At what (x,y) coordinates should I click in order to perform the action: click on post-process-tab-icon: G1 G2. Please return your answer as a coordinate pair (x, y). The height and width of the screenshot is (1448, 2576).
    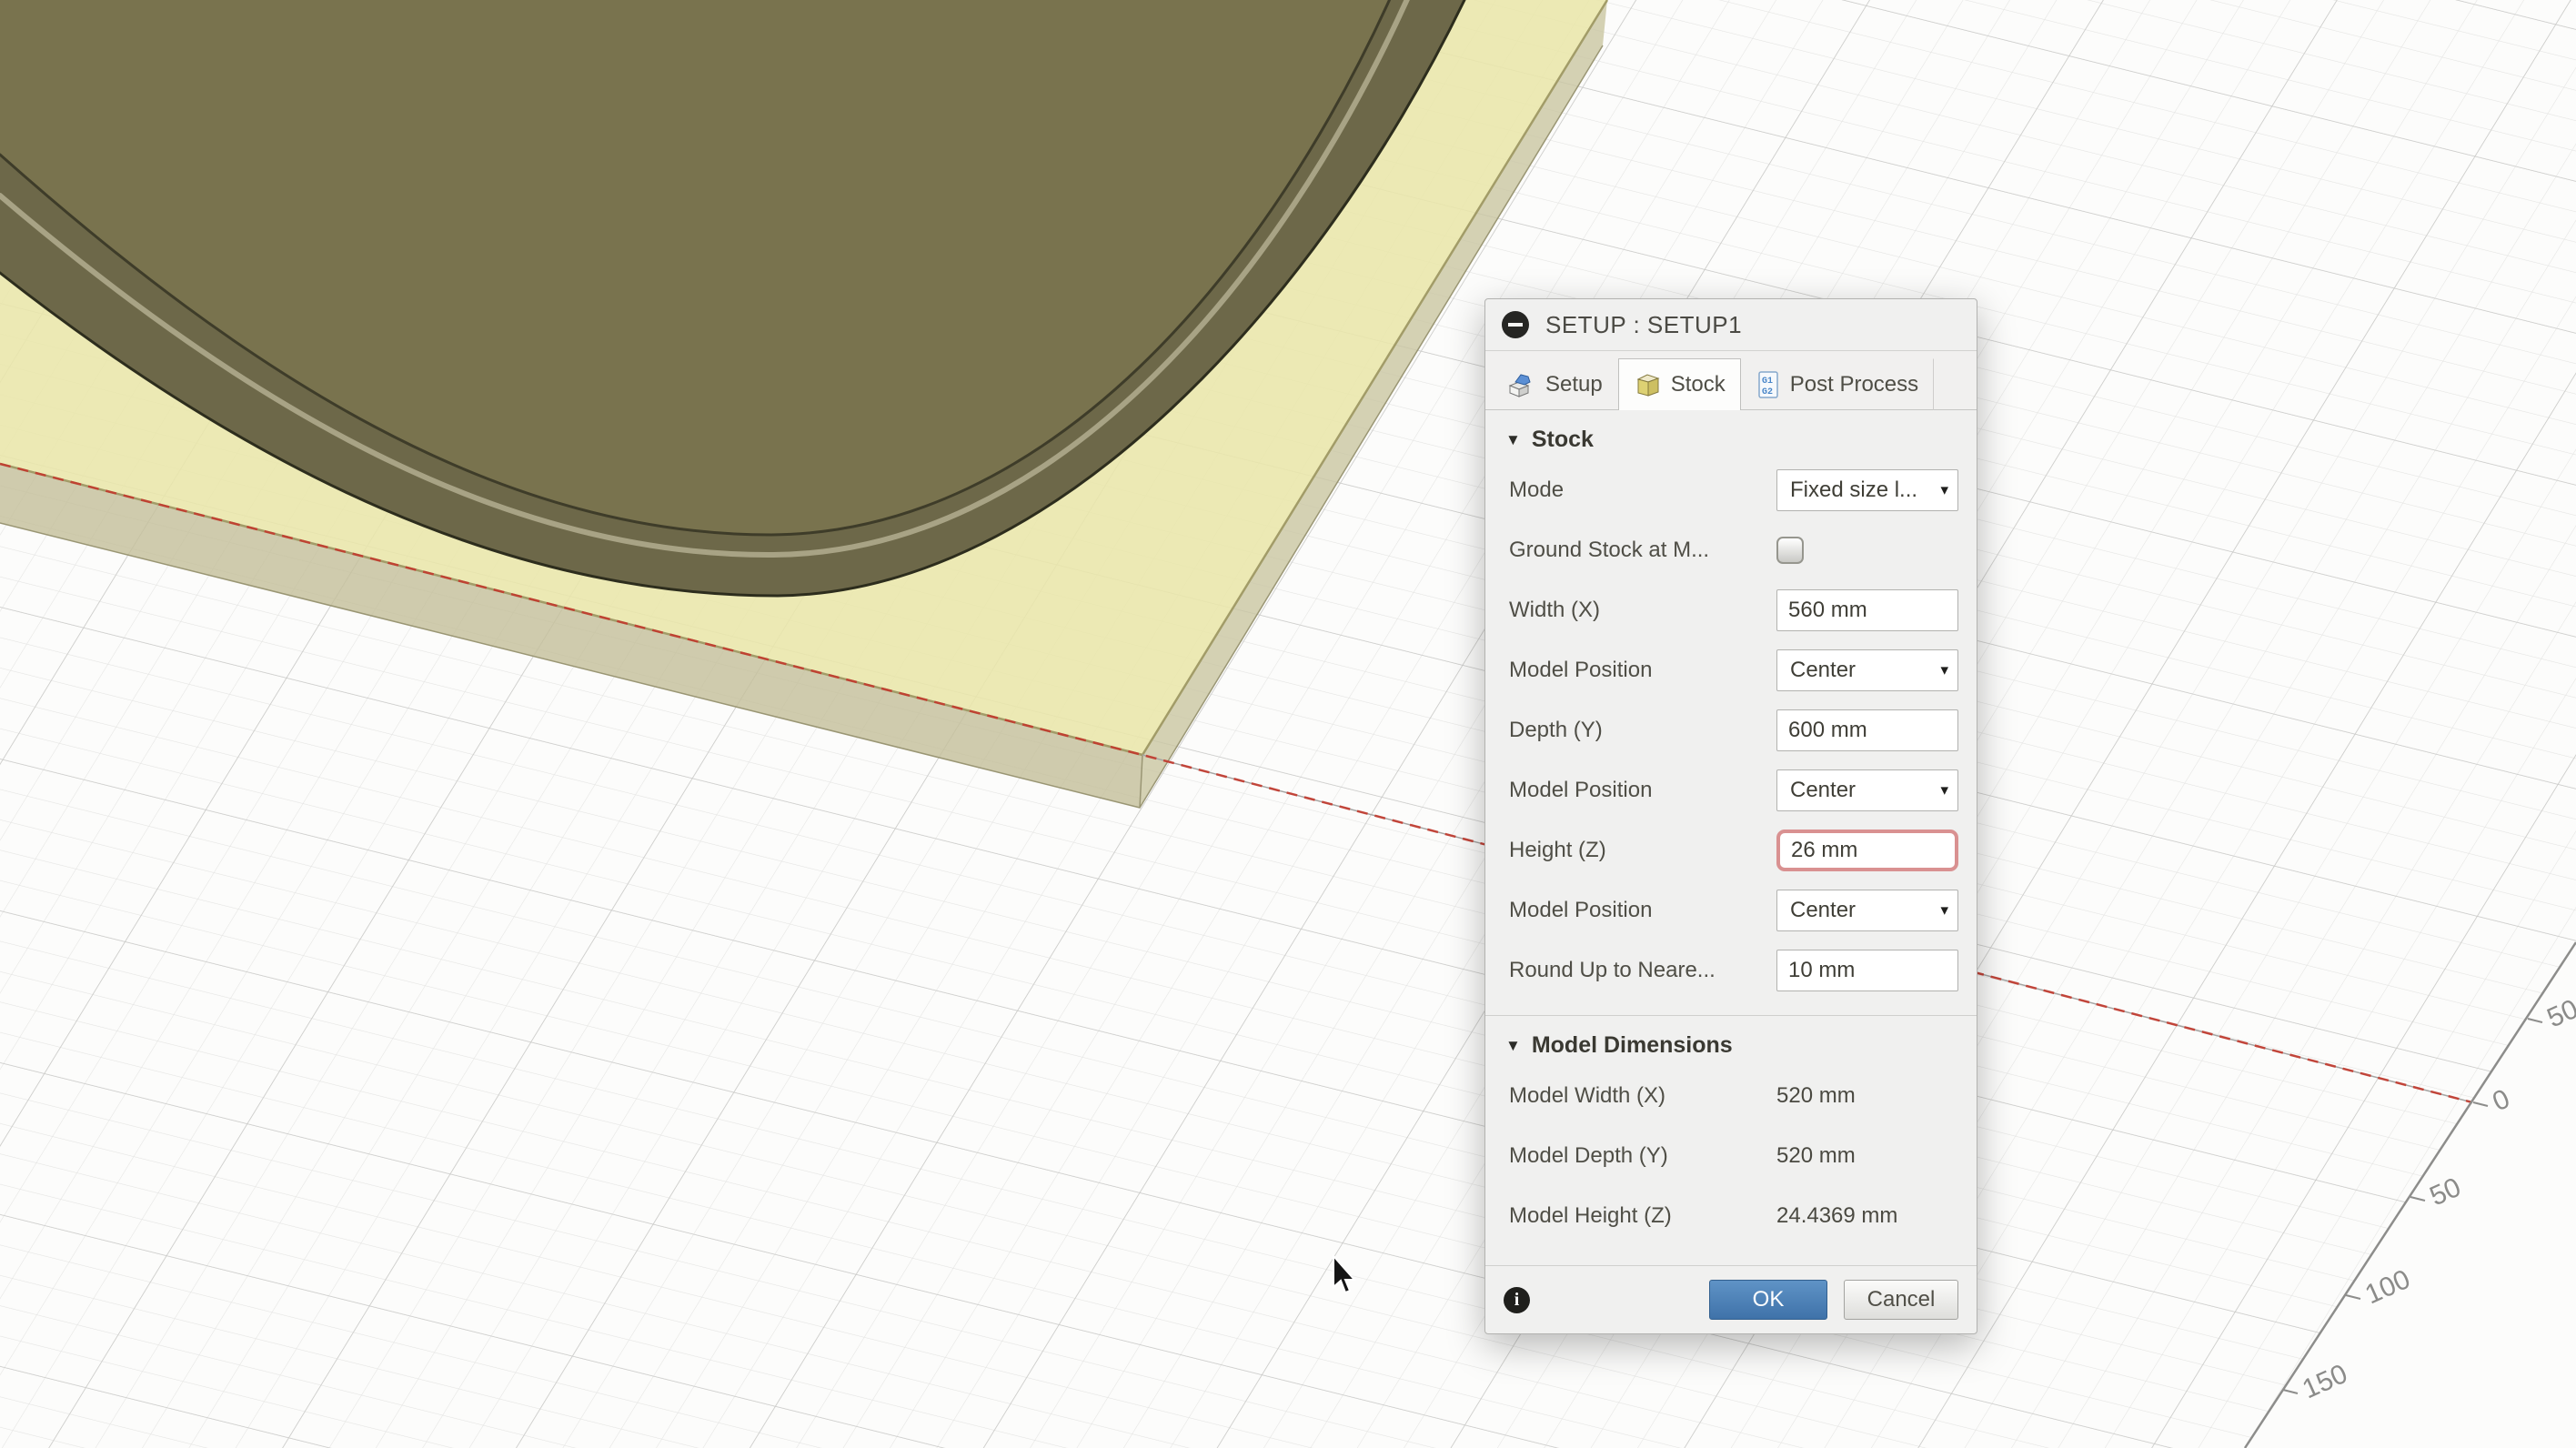
    Looking at the image, I should click on (1768, 384).